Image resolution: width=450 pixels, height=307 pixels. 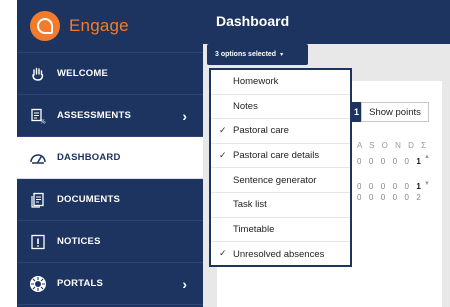 I want to click on option-label: Task list, so click(x=250, y=205).